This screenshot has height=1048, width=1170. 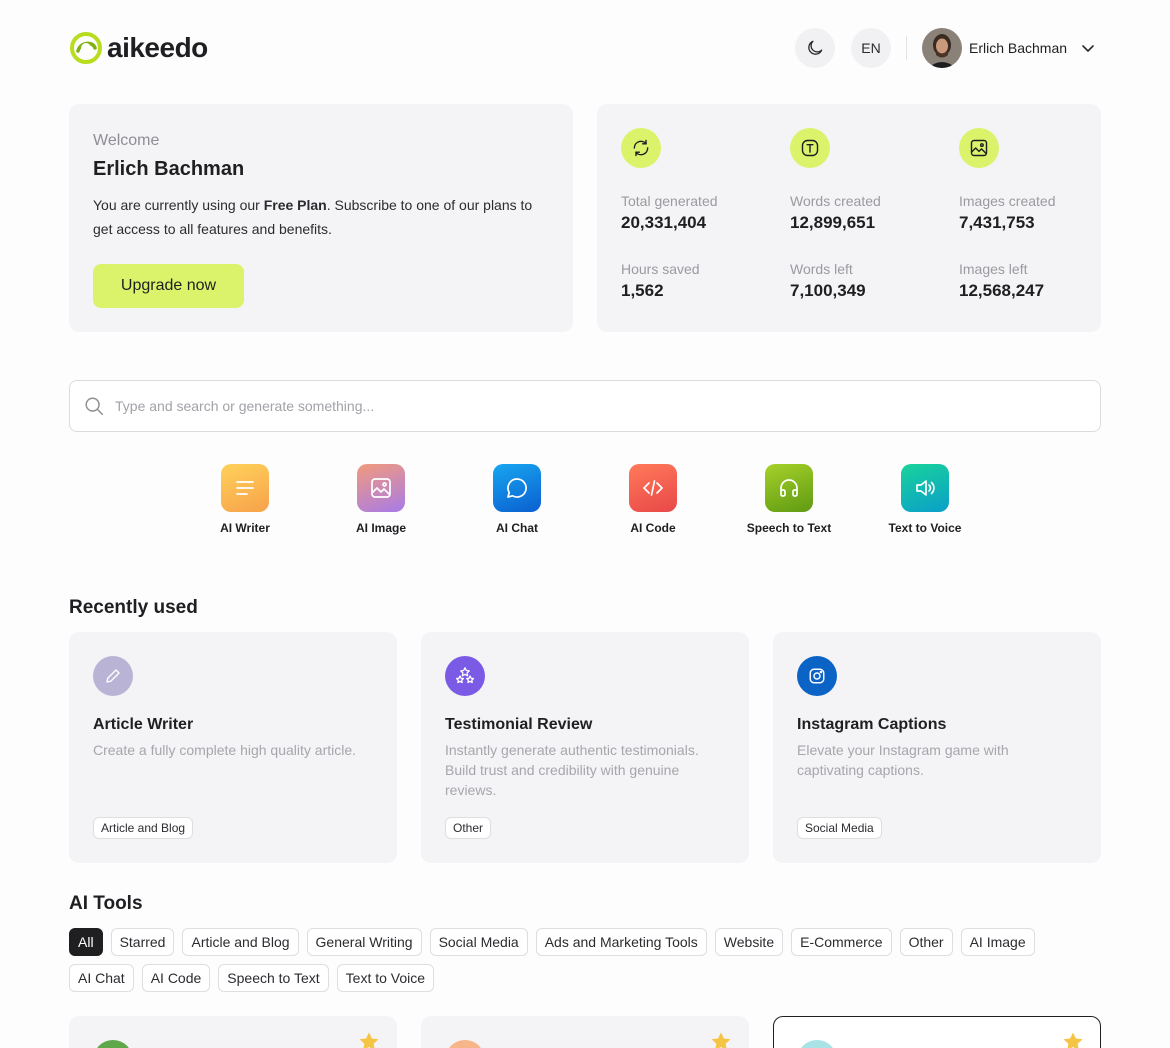 What do you see at coordinates (641, 148) in the screenshot?
I see `refresh-icon` at bounding box center [641, 148].